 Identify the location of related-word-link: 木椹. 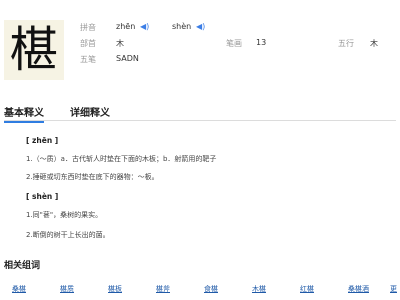
(259, 289).